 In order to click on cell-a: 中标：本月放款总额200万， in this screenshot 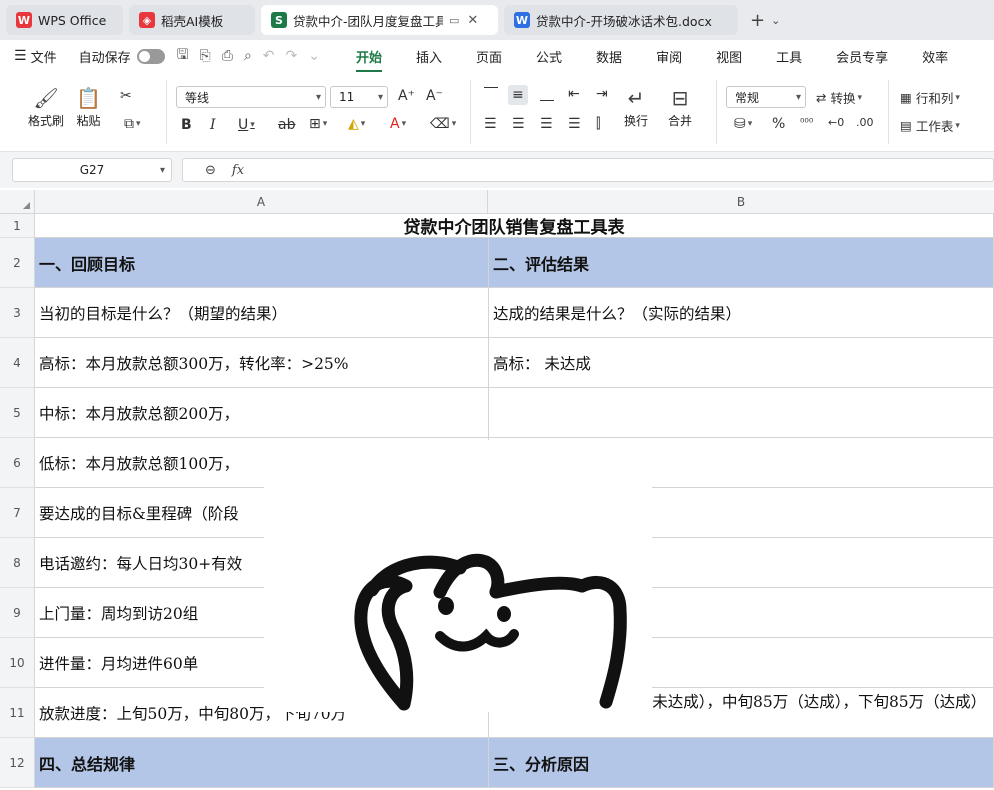, I will do `click(262, 413)`.